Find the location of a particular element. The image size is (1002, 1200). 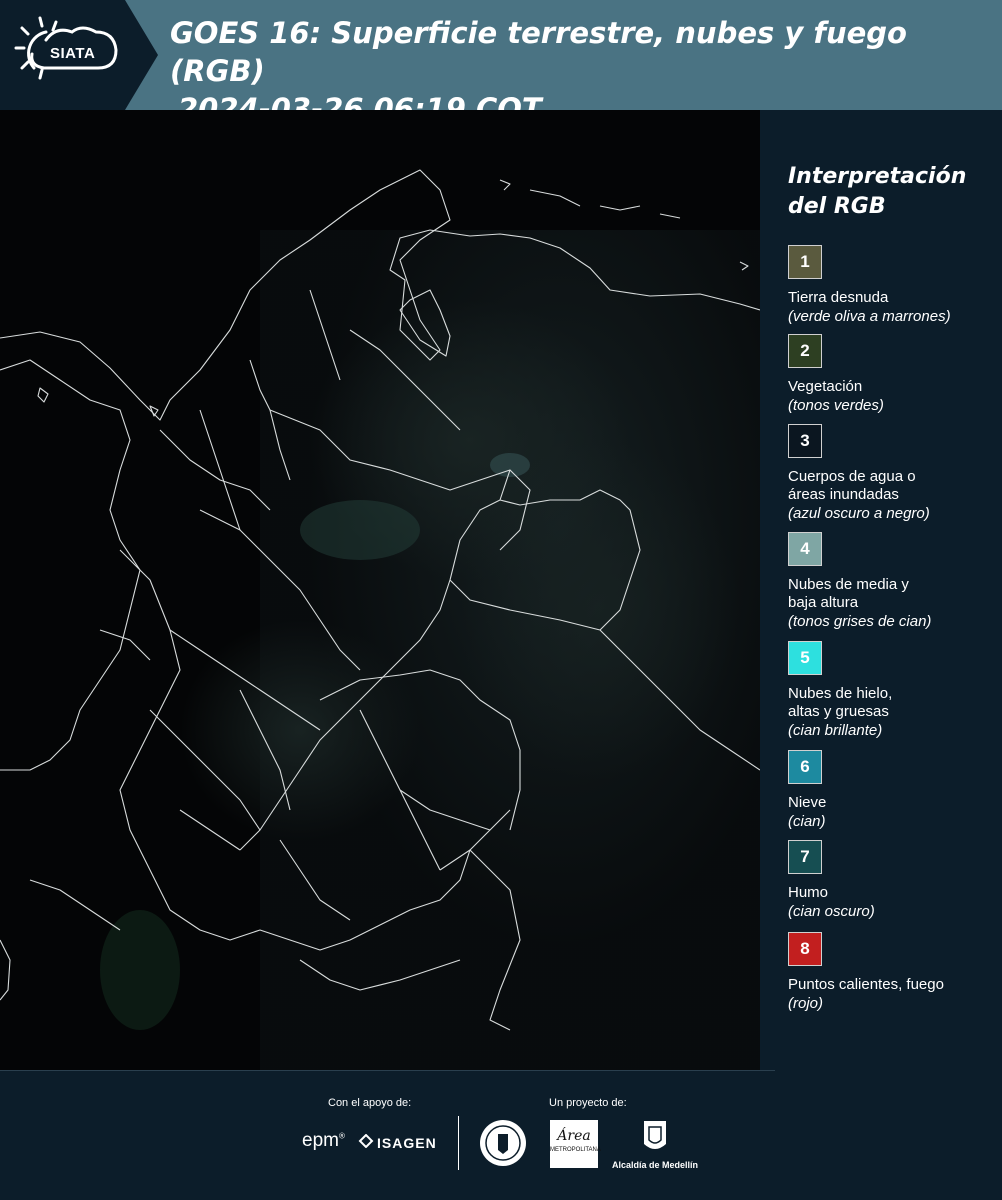

legend-note: (azul oscuro a negro) is located at coordinates (859, 513).